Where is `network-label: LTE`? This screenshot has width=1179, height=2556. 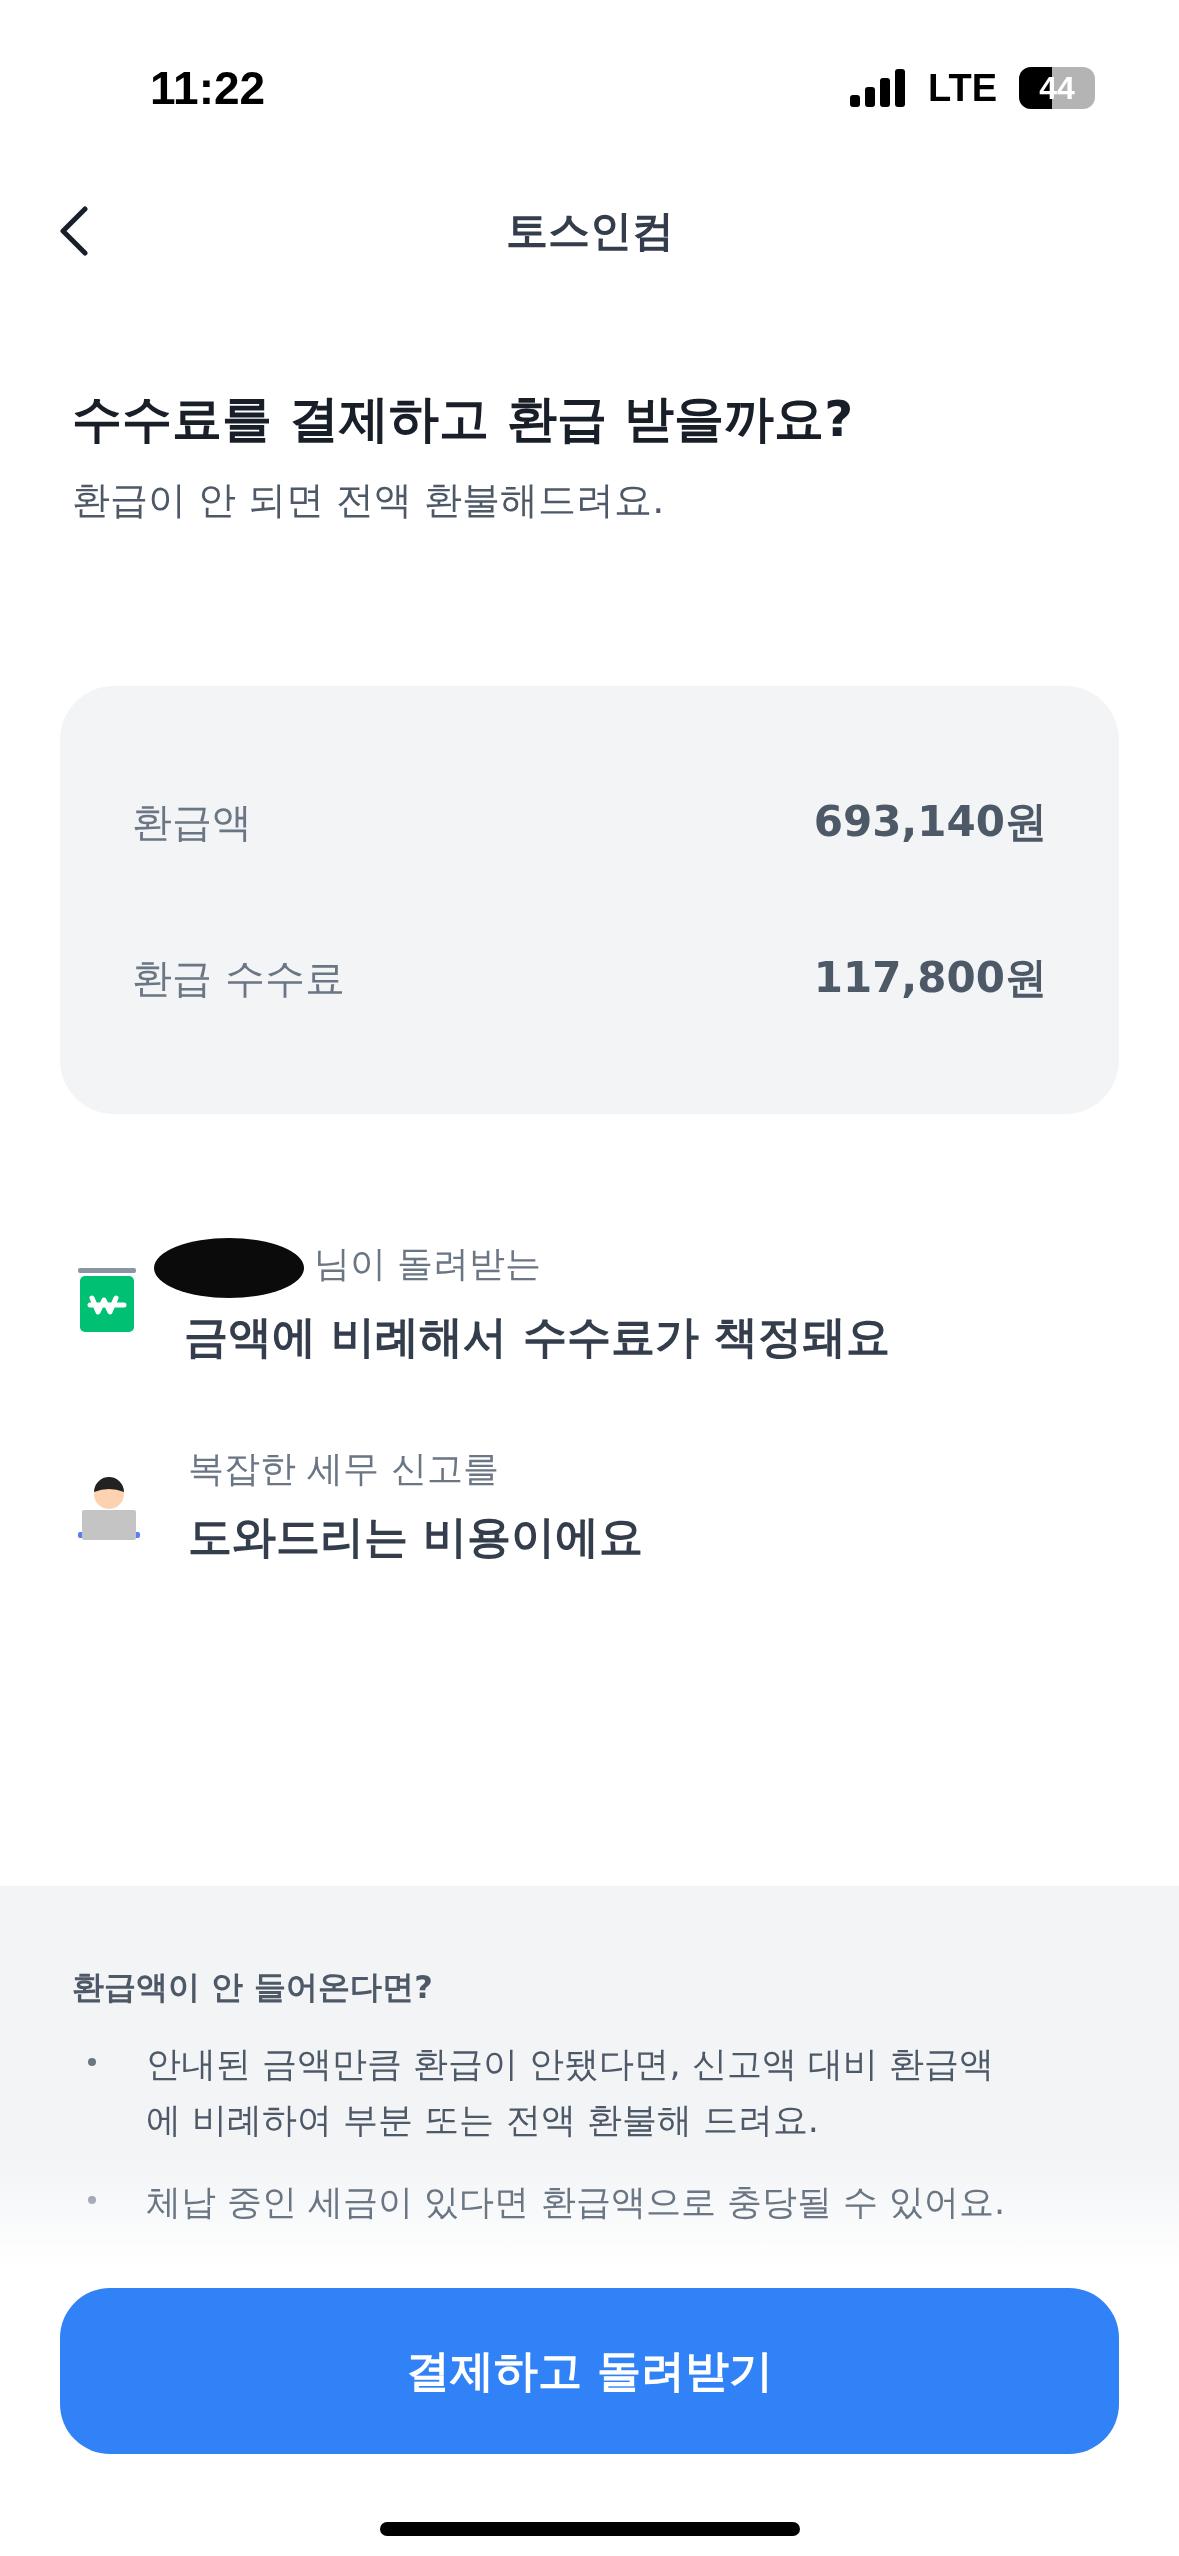
network-label: LTE is located at coordinates (962, 88).